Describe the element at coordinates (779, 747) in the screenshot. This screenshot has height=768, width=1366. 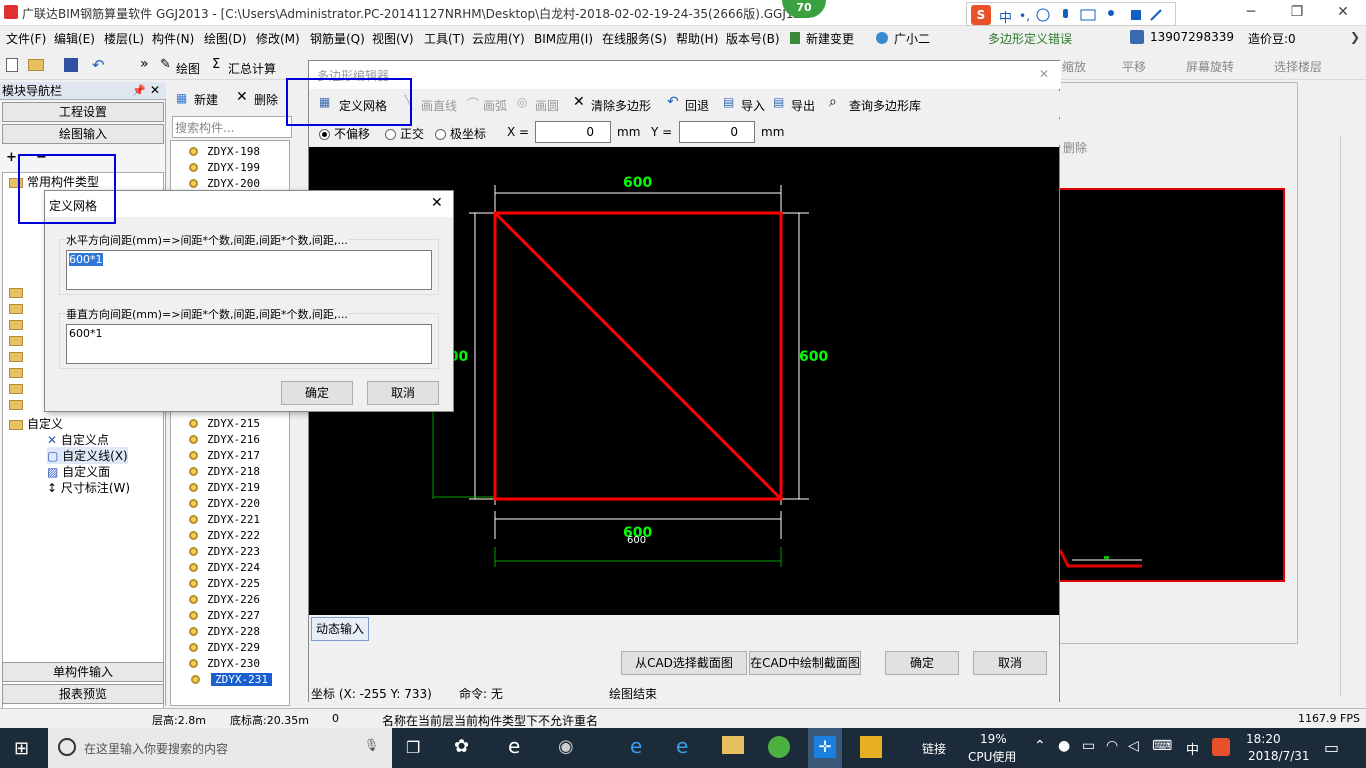
I see `green-app-icon` at that location.